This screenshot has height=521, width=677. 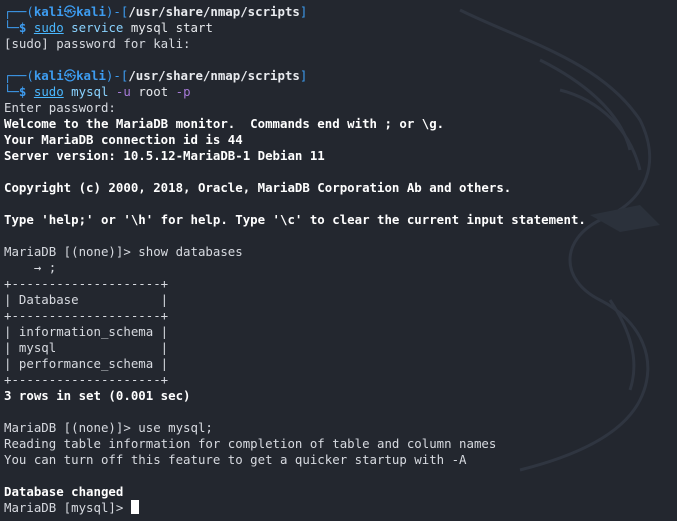 What do you see at coordinates (156, 11) in the screenshot?
I see `prompt-line-1-top: ┌──(kali㉿kali)-[/usr/share/nmap/scripts]` at bounding box center [156, 11].